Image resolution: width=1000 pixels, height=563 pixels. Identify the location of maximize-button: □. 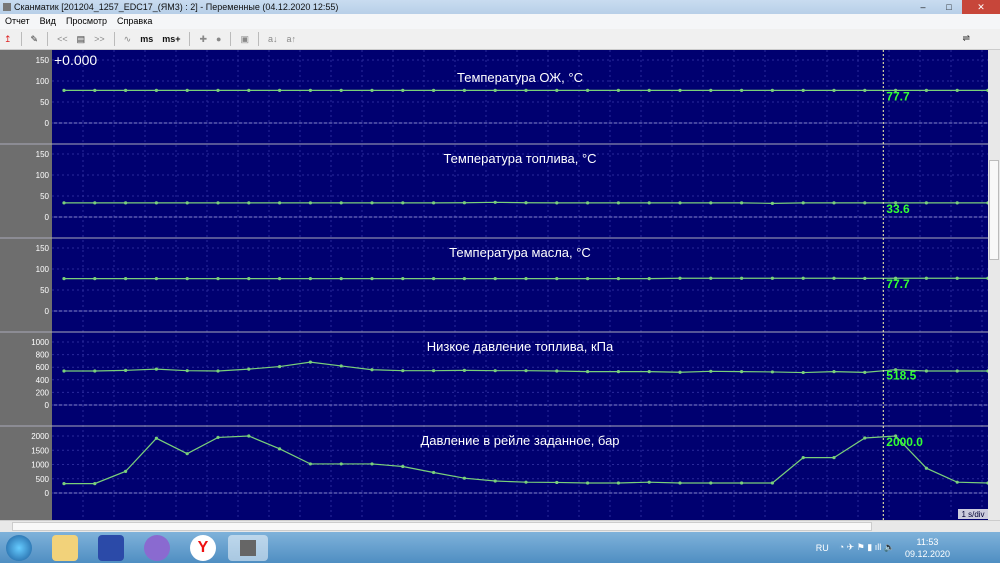
(949, 7).